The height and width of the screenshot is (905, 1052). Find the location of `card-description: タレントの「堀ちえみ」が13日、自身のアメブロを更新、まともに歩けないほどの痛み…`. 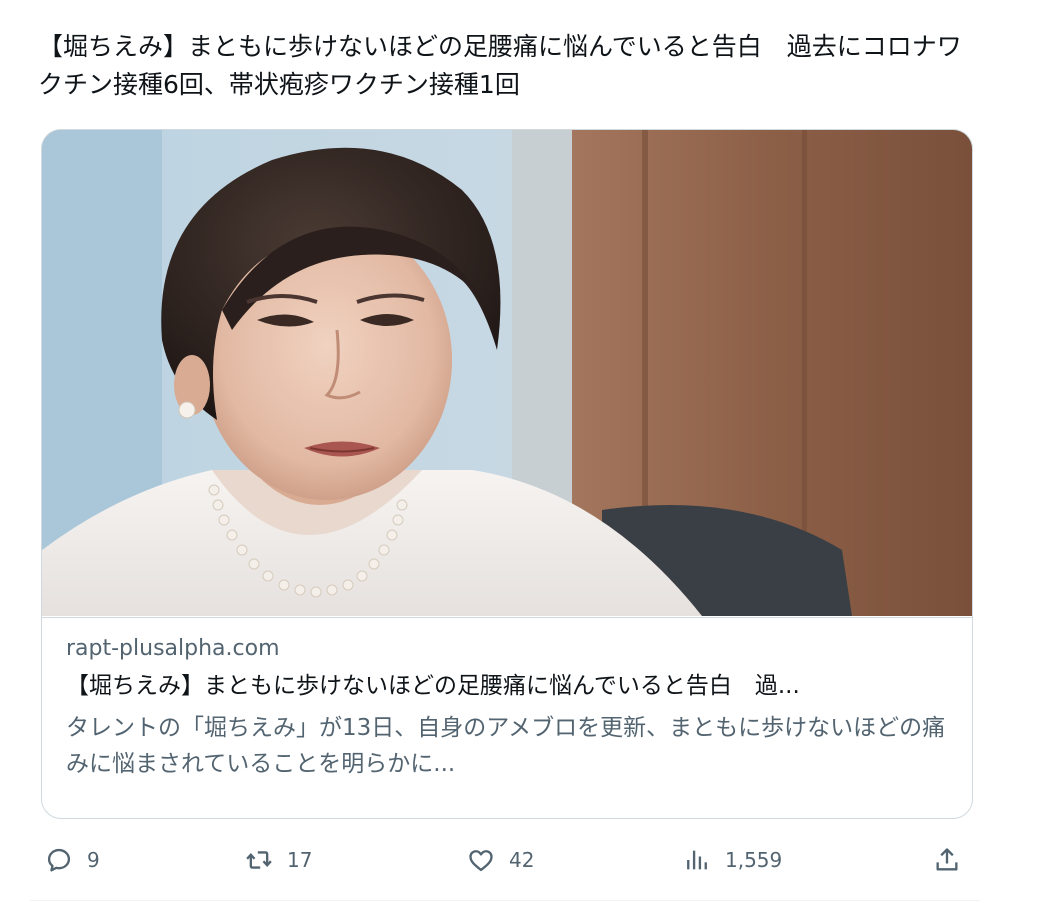

card-description: タレントの「堀ちえみ」が13日、自身のアメブロを更新、まともに歩けないほどの痛み… is located at coordinates (506, 746).